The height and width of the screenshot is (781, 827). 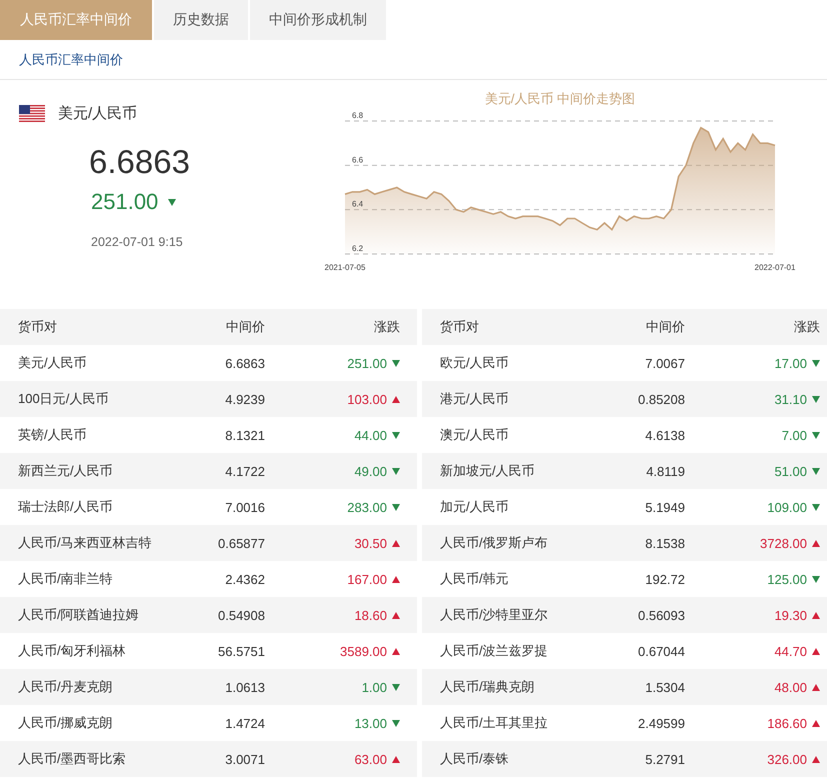 What do you see at coordinates (370, 543) in the screenshot?
I see `price-change: 30.50` at bounding box center [370, 543].